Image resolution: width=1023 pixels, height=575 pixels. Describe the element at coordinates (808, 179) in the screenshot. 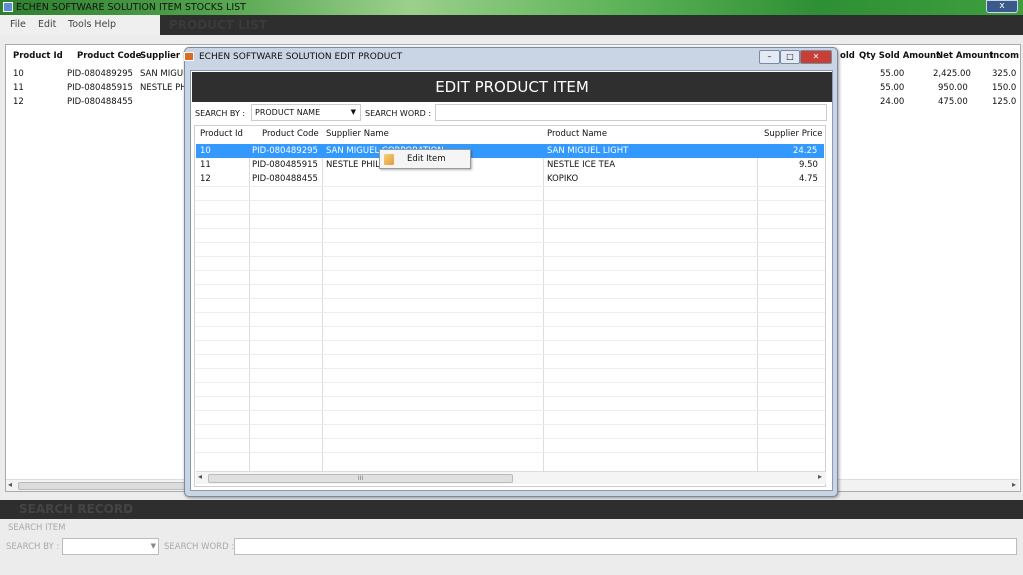

I see `cell-price: 4.75` at that location.